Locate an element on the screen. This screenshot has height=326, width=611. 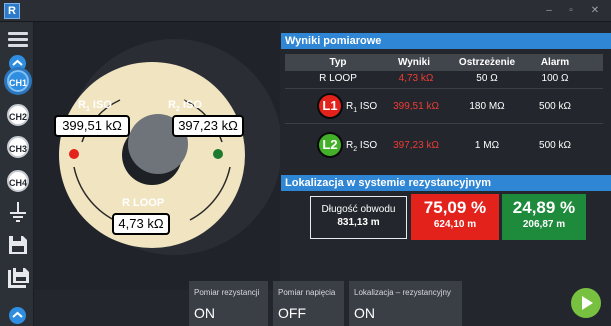
channel-ch3-button: CH3 is located at coordinates (18, 147).